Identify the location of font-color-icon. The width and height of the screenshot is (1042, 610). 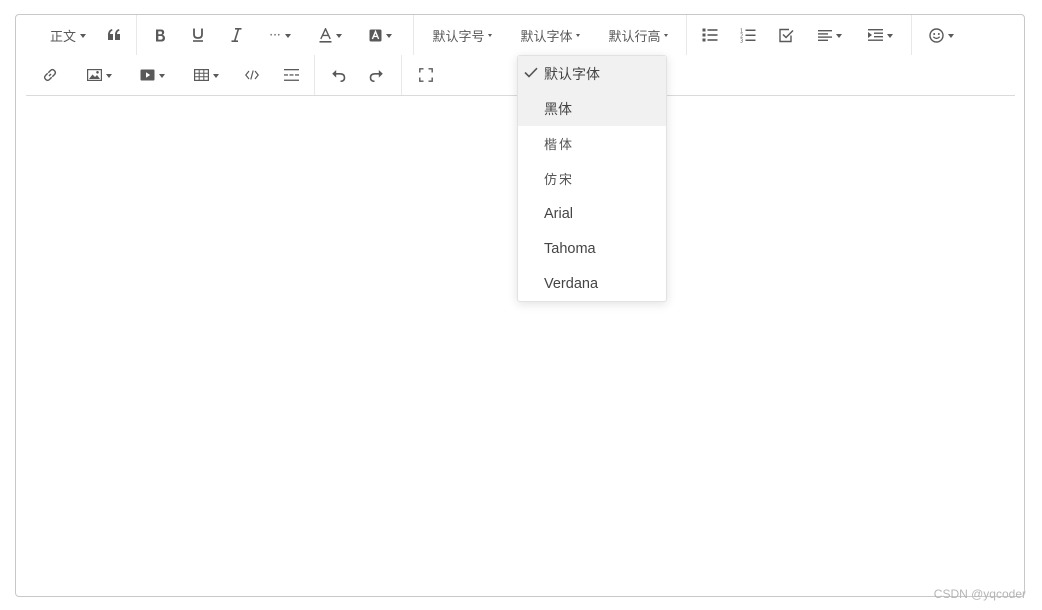
(325, 35).